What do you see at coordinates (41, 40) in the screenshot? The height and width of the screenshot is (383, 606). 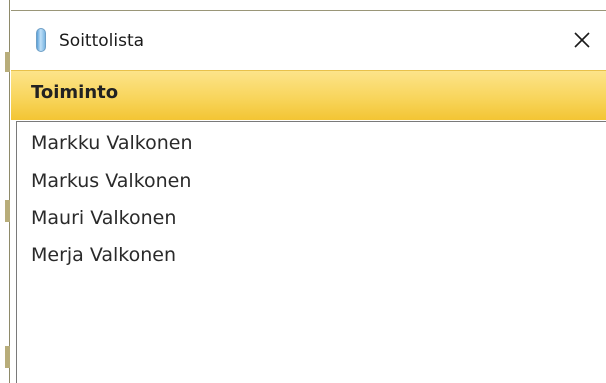 I see `app-icon` at bounding box center [41, 40].